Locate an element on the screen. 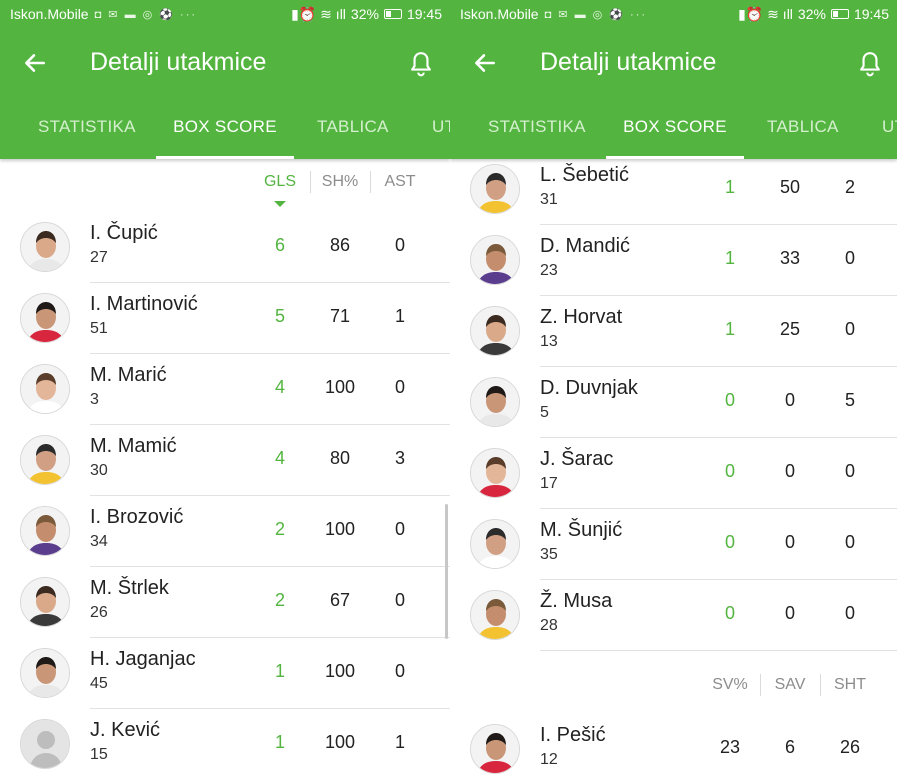  player-row: M. Šunjić 35 0 0 0 is located at coordinates (673, 544).